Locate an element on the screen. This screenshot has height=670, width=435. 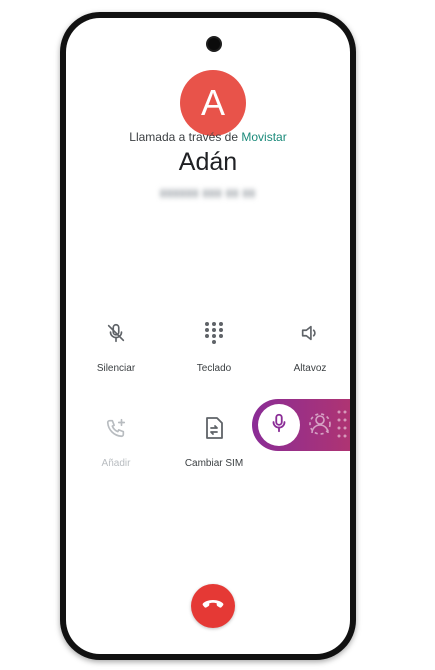
switch-sim-label: Cambiar SIM is located at coordinates (214, 463).